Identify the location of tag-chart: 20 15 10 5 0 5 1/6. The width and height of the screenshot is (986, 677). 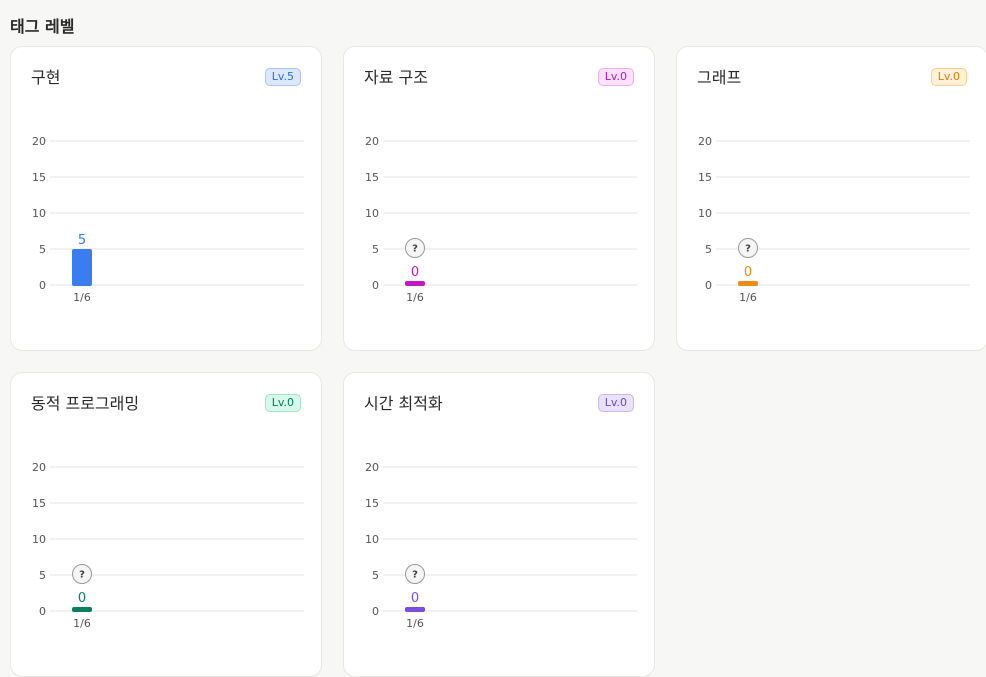
(168, 219).